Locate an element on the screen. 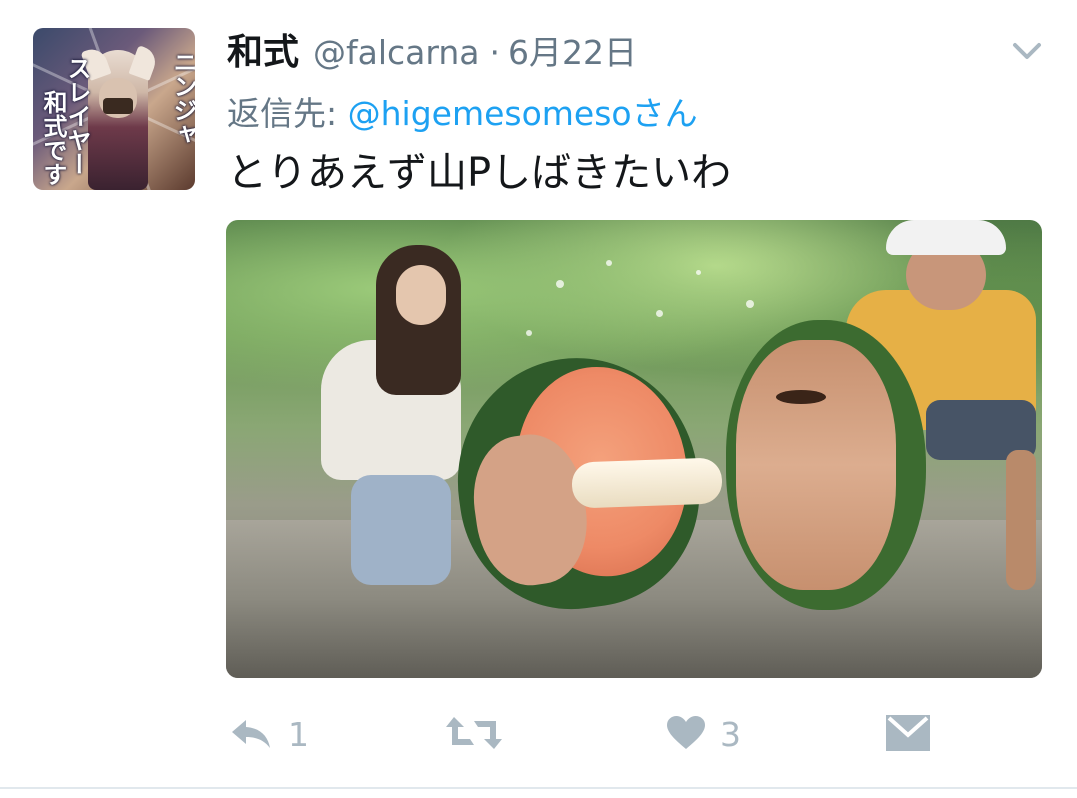  reply-label: 返信先: is located at coordinates (282, 113).